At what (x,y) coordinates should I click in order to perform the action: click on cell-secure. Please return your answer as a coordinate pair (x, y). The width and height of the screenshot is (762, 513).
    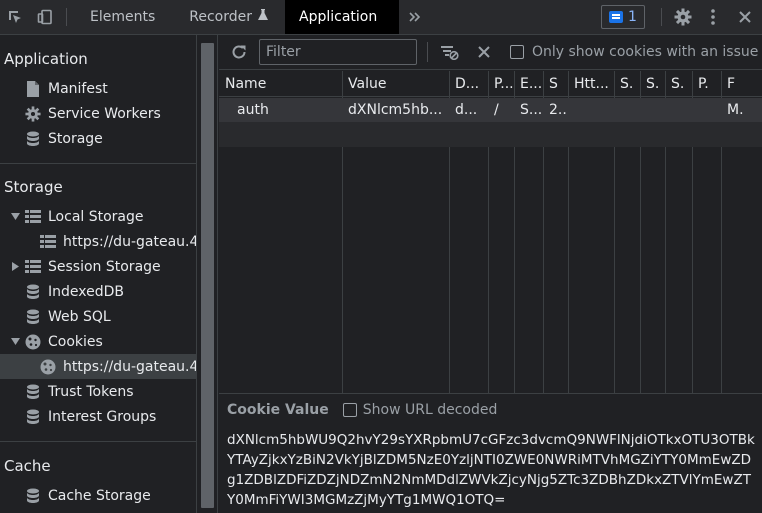
    Looking at the image, I should click on (627, 110).